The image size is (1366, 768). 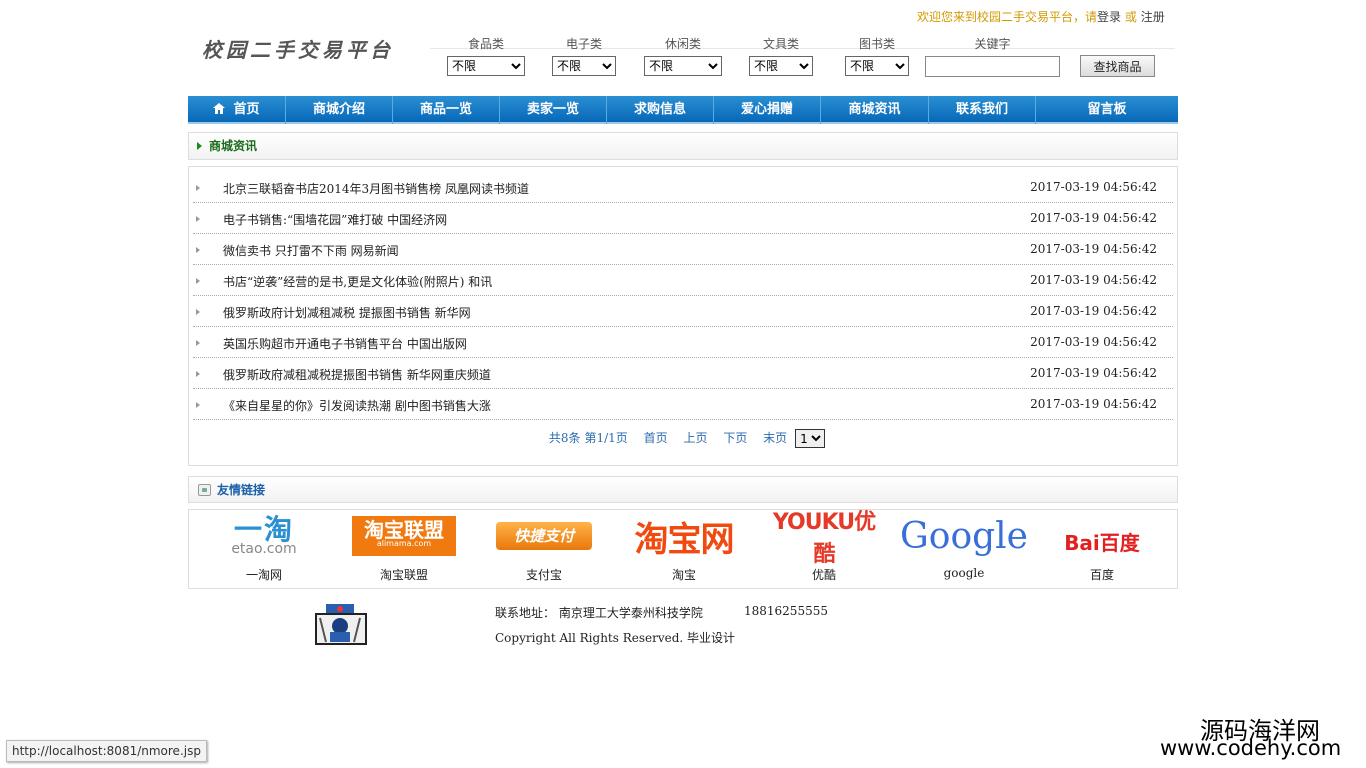 I want to click on page-select: 1, so click(x=810, y=438).